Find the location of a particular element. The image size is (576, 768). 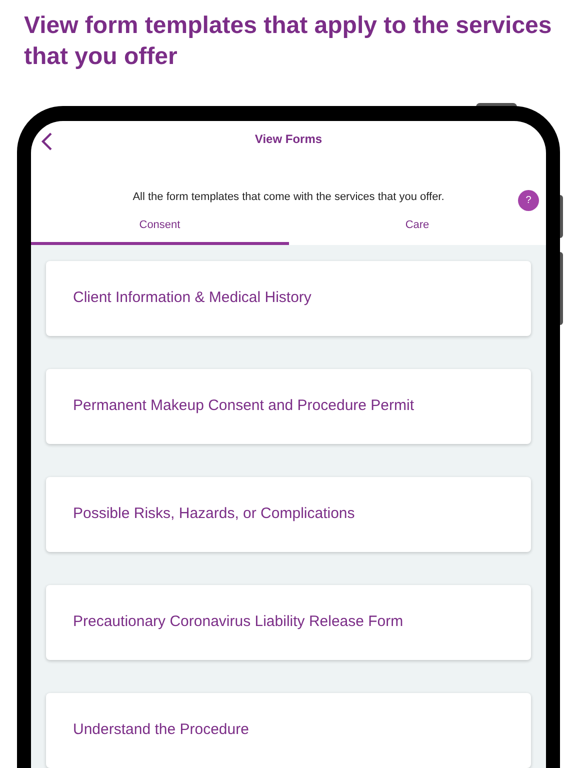

form-card: Possible Risks, Hazards, or Complications is located at coordinates (288, 514).